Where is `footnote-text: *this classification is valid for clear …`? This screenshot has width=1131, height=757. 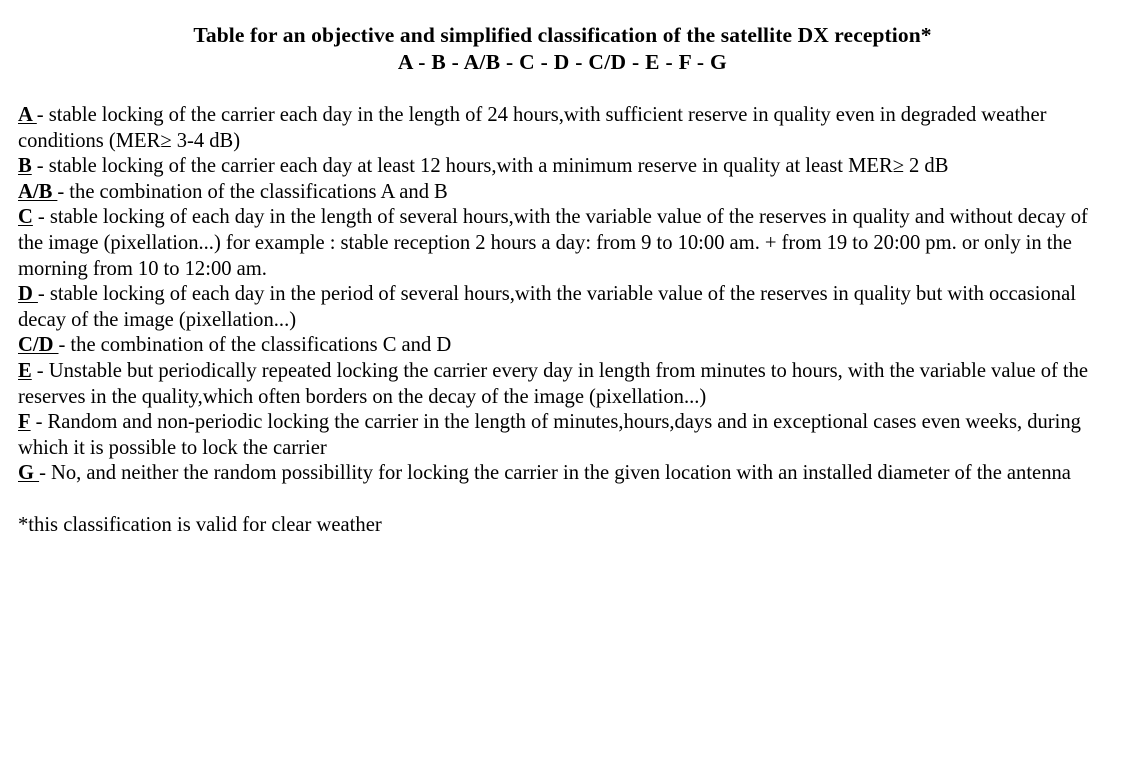
footnote-text: *this classification is valid for clear … is located at coordinates (200, 524).